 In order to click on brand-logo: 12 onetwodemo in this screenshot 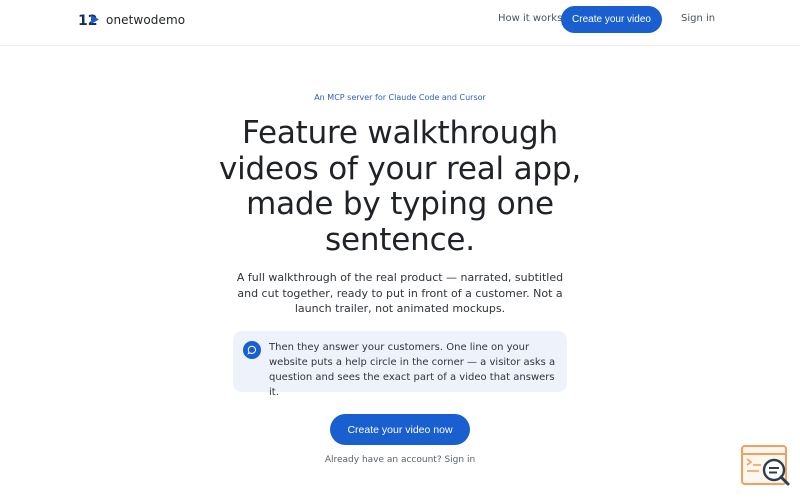, I will do `click(132, 20)`.